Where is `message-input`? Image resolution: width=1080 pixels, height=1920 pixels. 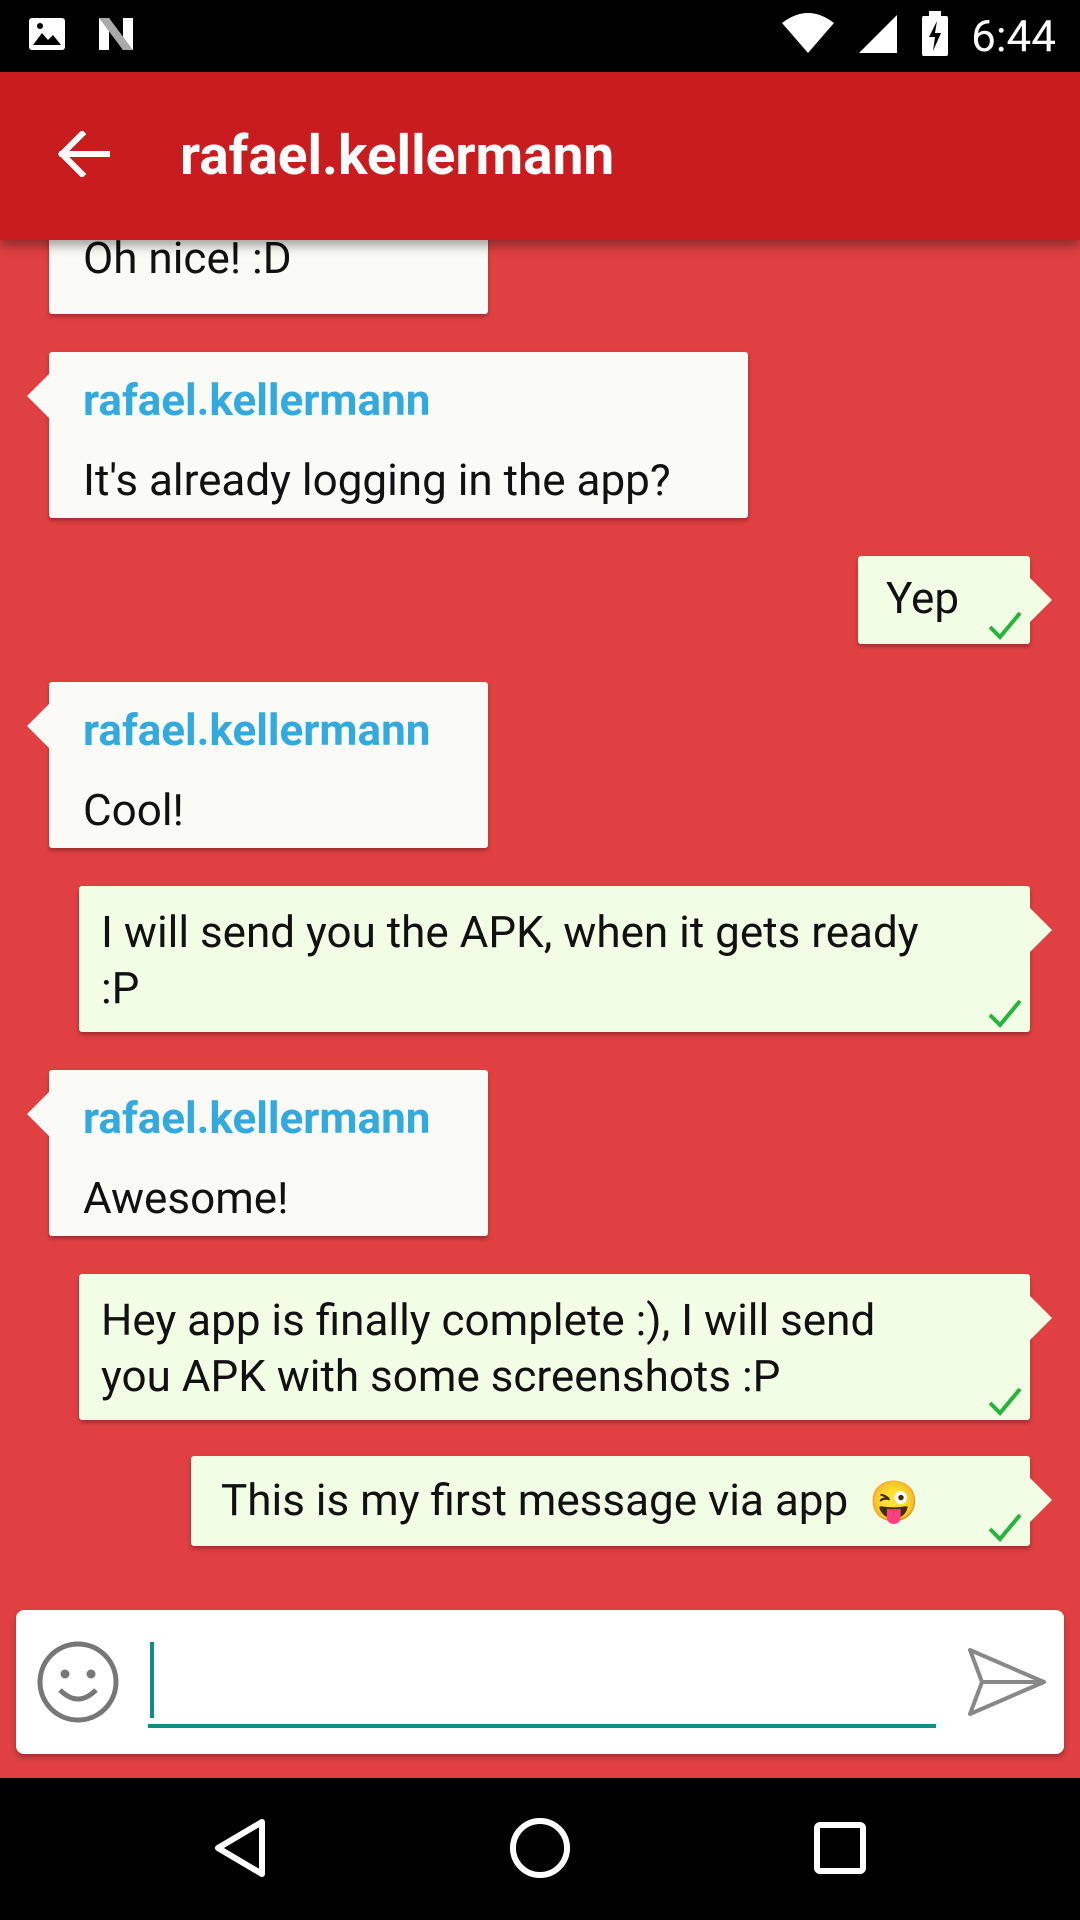 message-input is located at coordinates (542, 1681).